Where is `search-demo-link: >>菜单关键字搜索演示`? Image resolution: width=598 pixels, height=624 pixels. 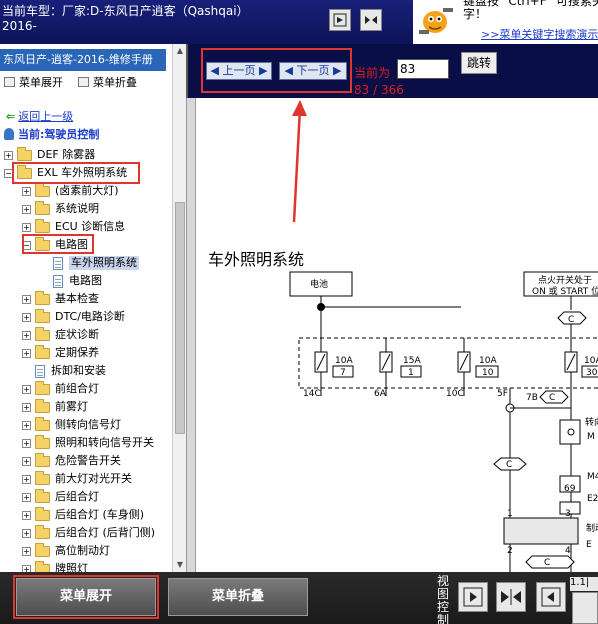
search-demo-link: >>菜单关键字搜索演示 is located at coordinates (539, 34).